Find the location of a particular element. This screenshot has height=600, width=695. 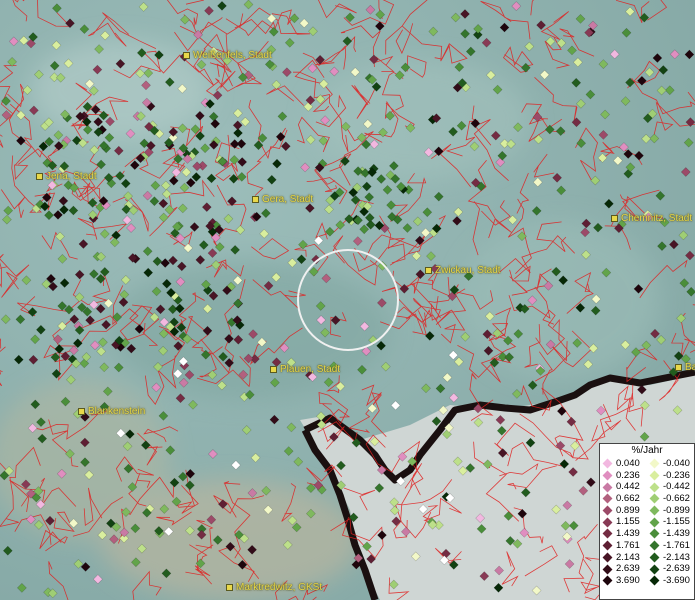

legend-entry-negative: -1.155 is located at coordinates (670, 522).